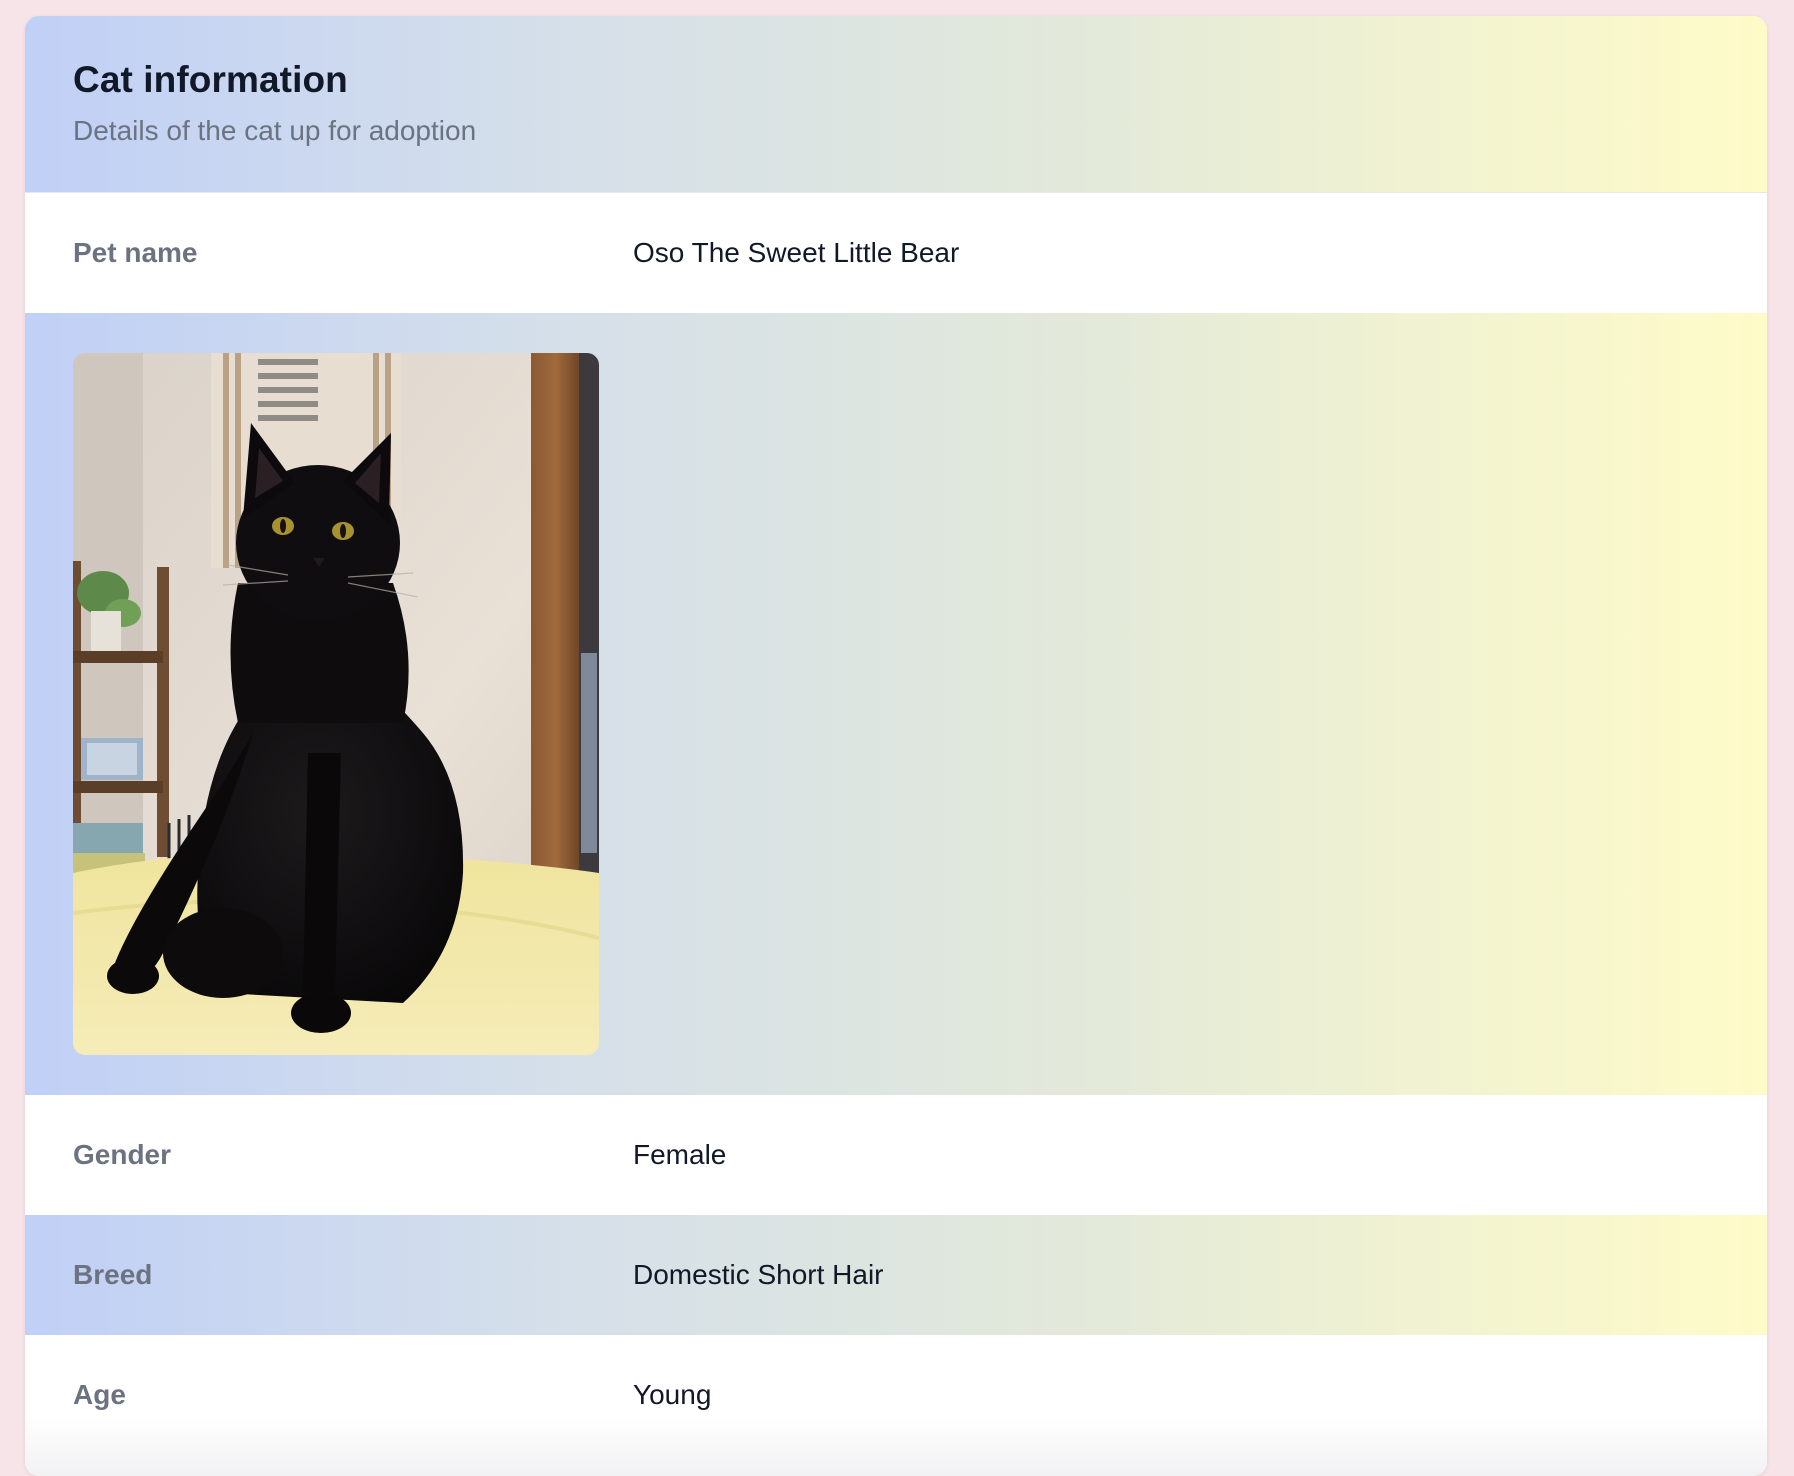  I want to click on pet-name-row: Pet name Oso The Sweet Little Bear, so click(896, 253).